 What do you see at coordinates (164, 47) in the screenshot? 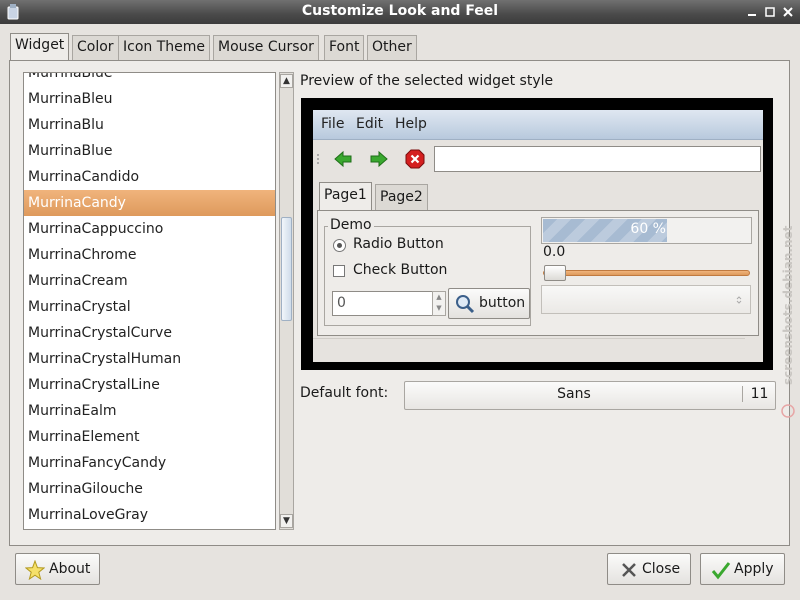
I see `tab-icon-theme: Icon Theme` at bounding box center [164, 47].